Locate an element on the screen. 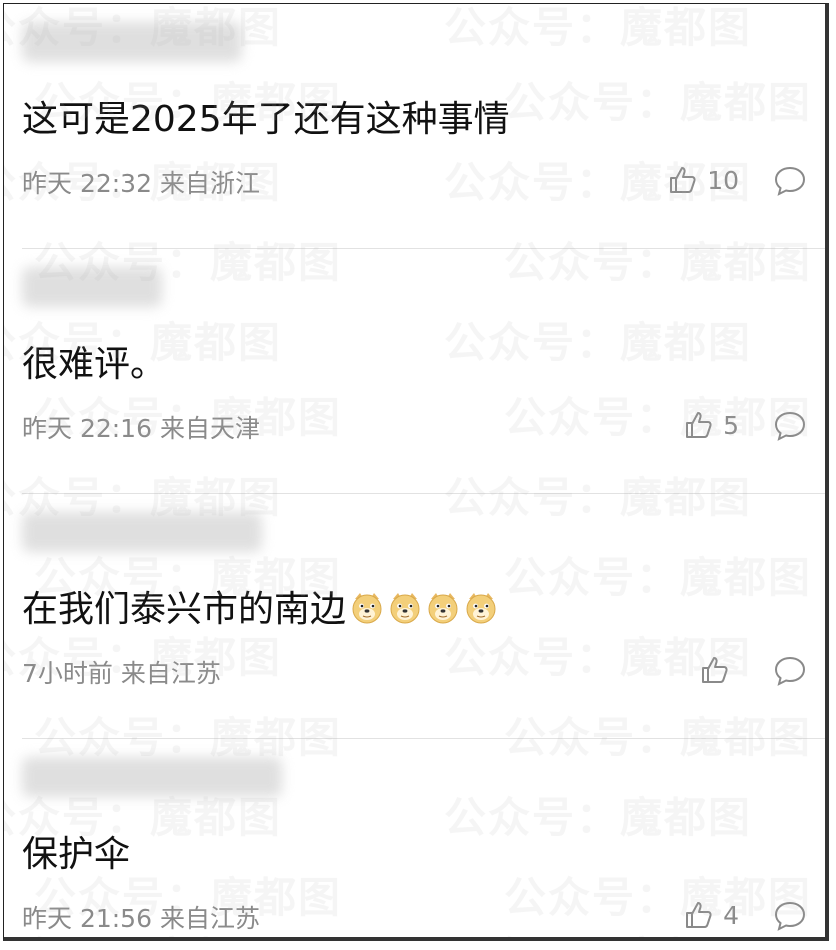  comment-text: 保护伞 is located at coordinates (76, 854).